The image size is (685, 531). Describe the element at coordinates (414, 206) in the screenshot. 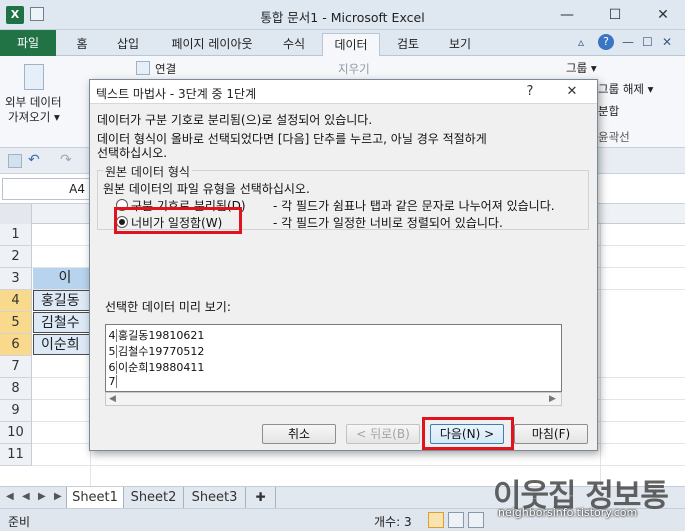

I see `delimited-description: - 각 필드가 쉼표나 탭과 같은 문자로 나누어져 있습니다.` at that location.